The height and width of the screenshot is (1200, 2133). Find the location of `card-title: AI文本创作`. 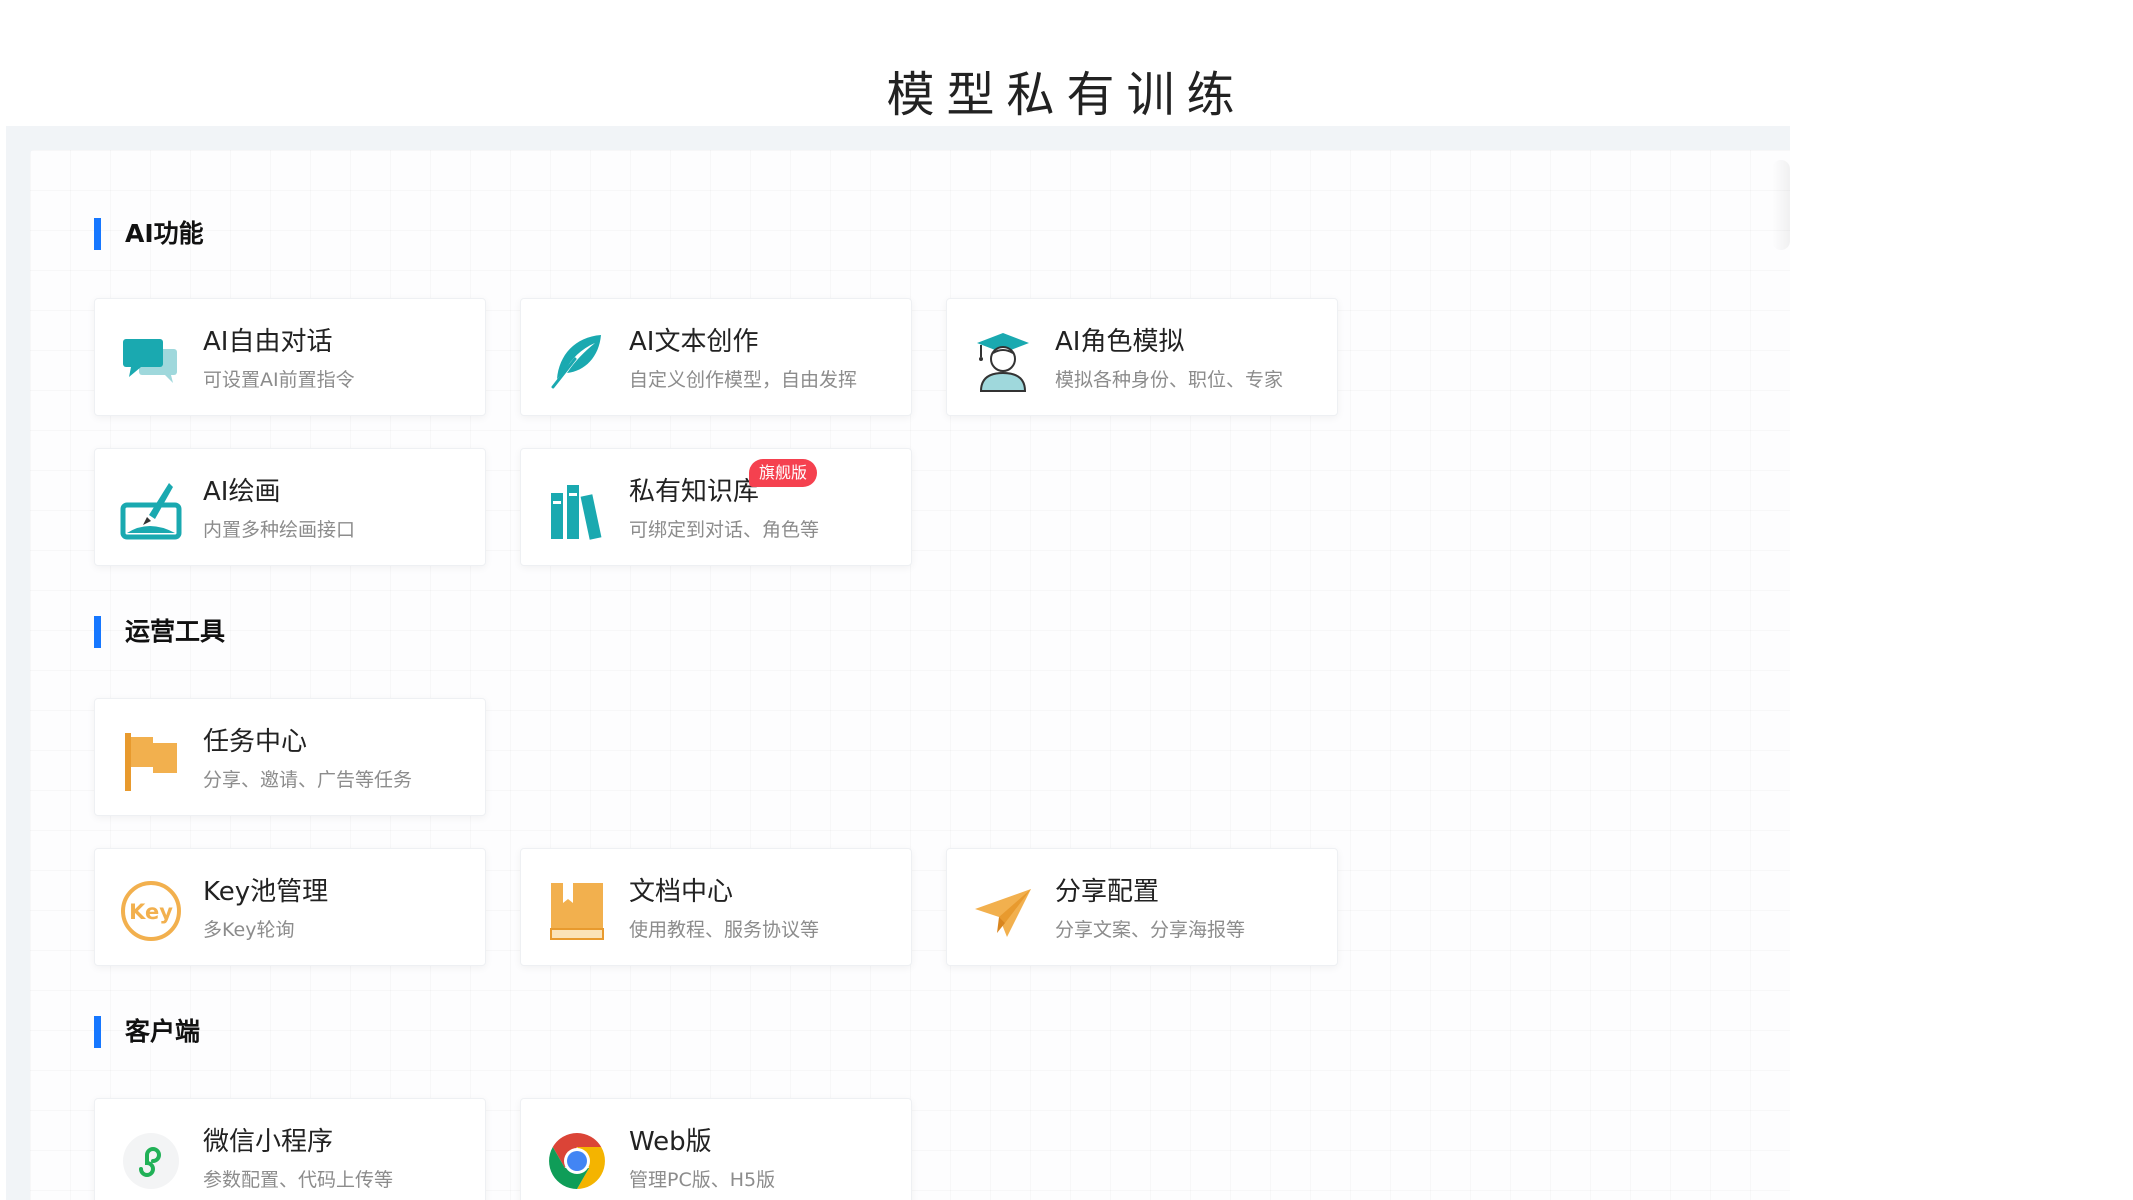

card-title: AI文本创作 is located at coordinates (694, 342).